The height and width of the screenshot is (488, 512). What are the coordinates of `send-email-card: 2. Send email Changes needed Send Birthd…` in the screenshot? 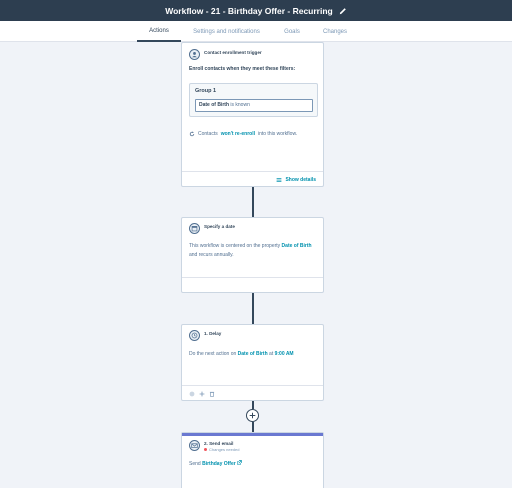 It's located at (252, 460).